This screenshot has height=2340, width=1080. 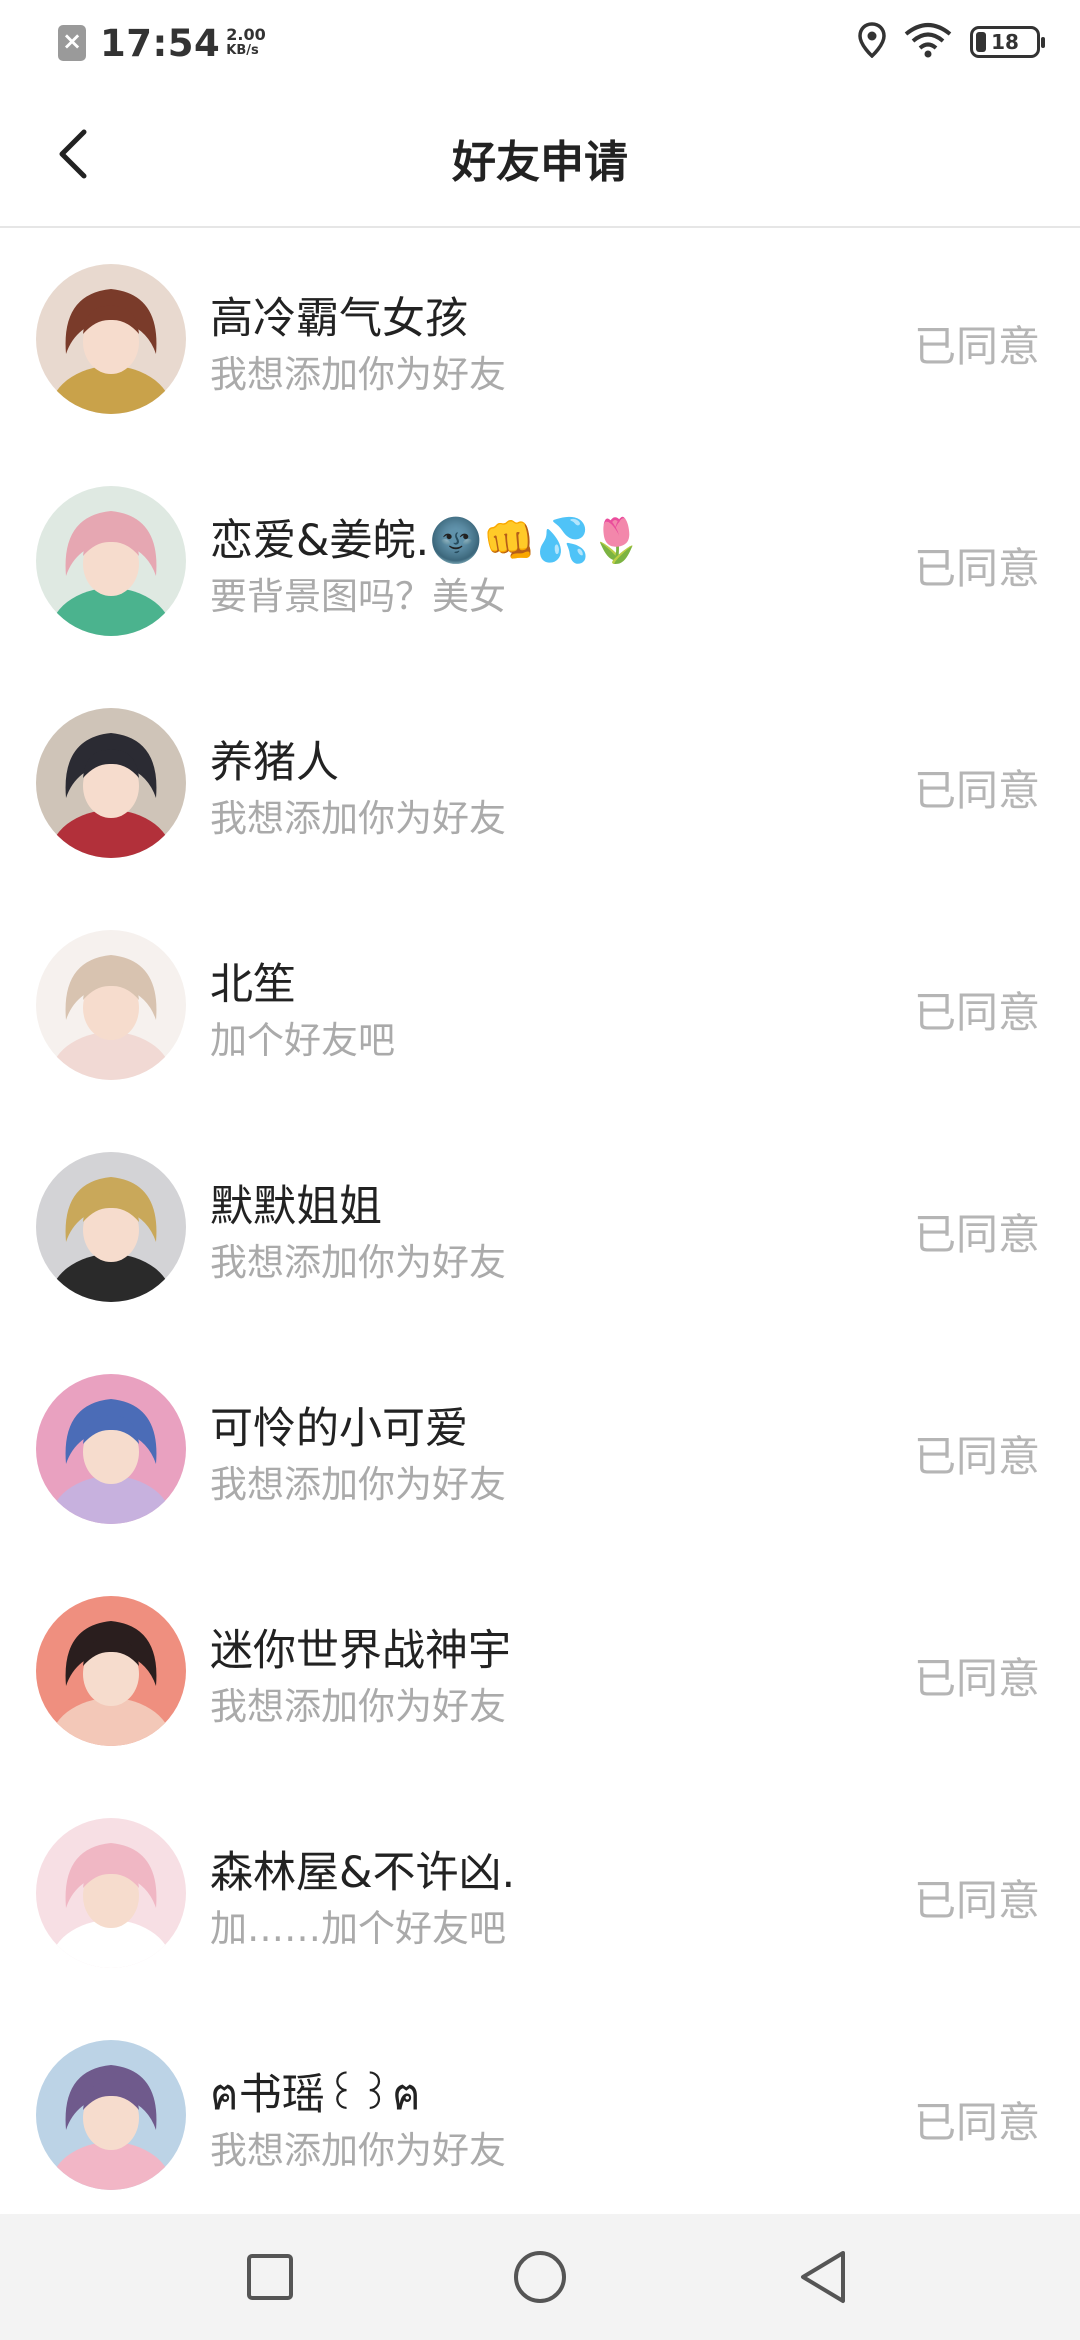 What do you see at coordinates (246, 34) in the screenshot?
I see `network-speed-value: 2.00` at bounding box center [246, 34].